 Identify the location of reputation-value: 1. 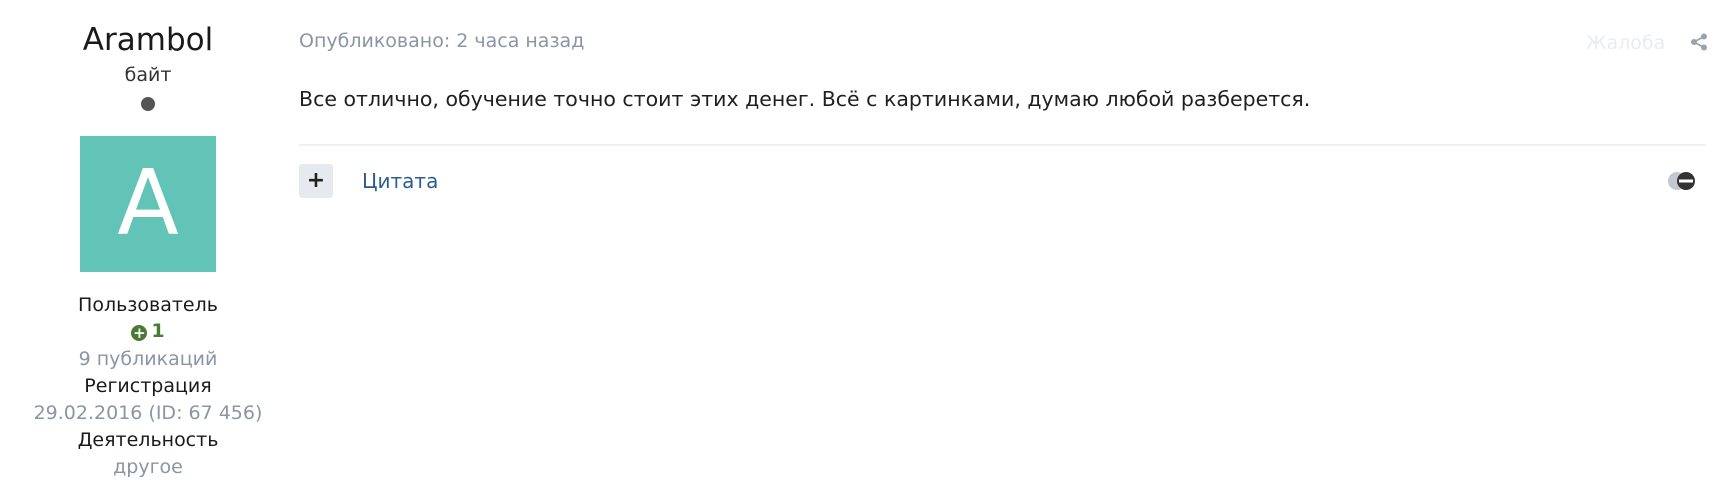
(158, 331).